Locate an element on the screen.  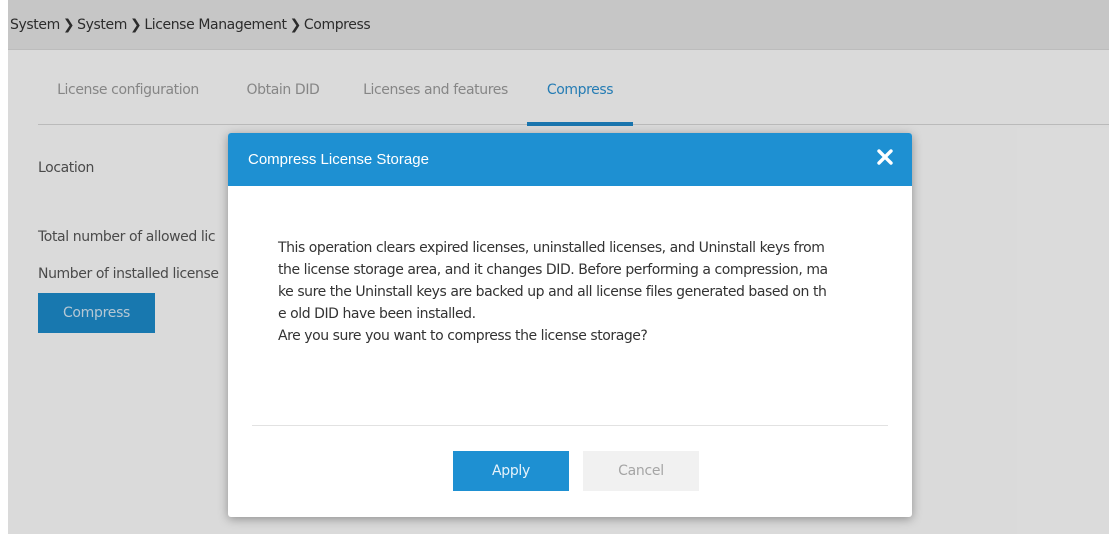
dialog-divider is located at coordinates (570, 425).